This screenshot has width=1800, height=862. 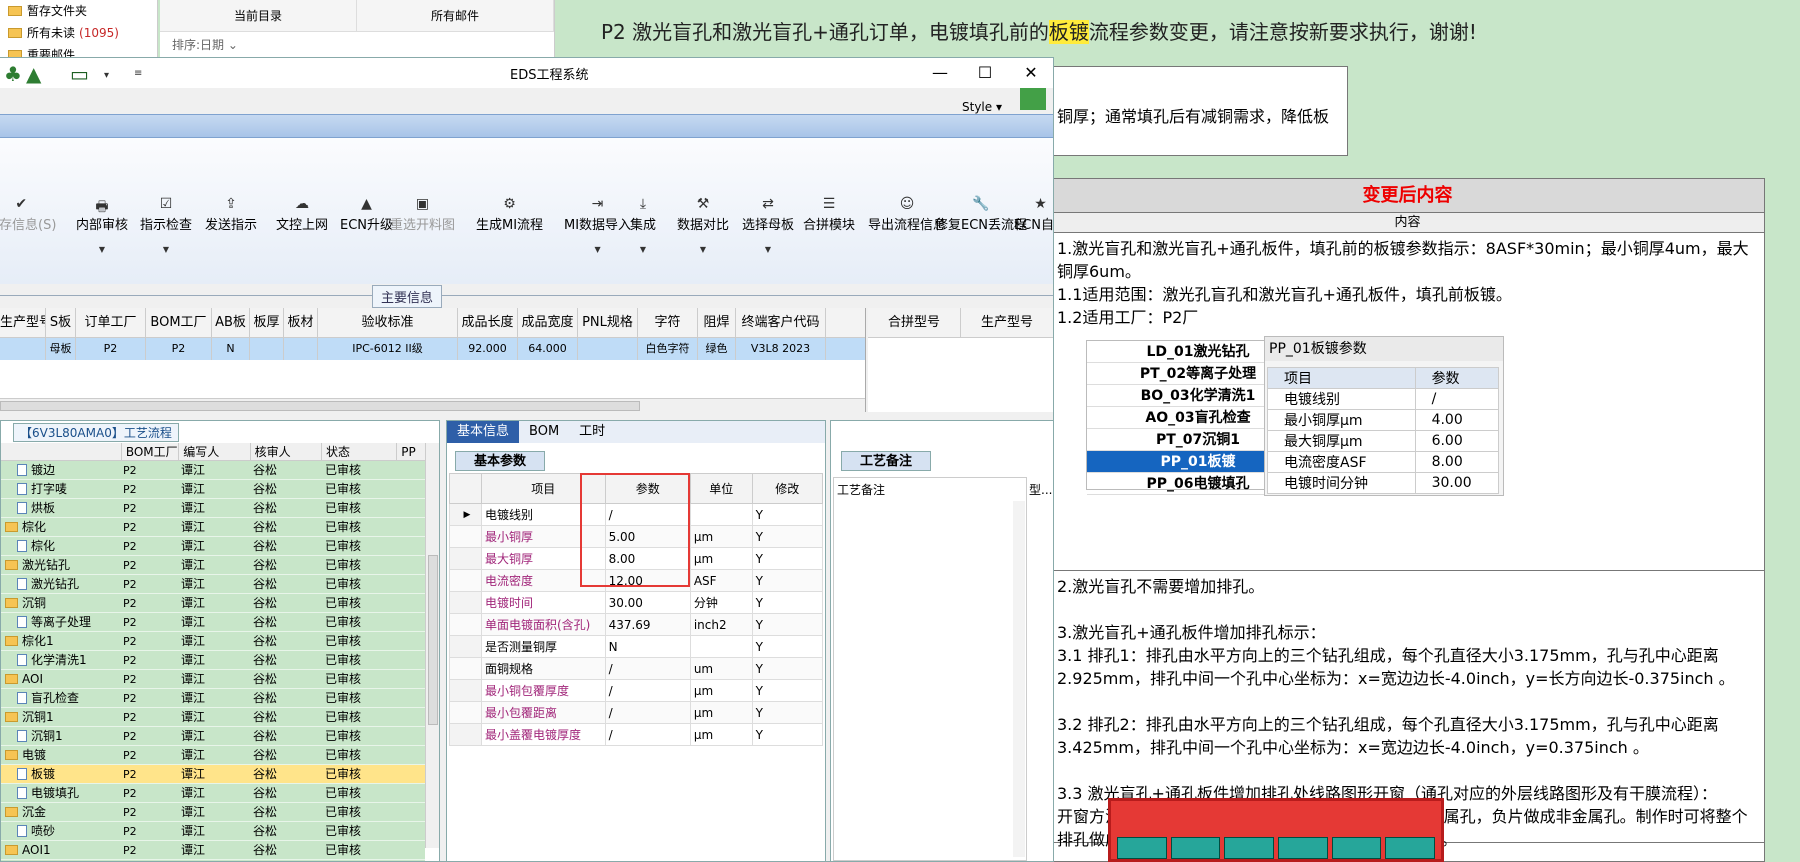 What do you see at coordinates (483, 432) in the screenshot?
I see `tab-basic-info: 基本信息` at bounding box center [483, 432].